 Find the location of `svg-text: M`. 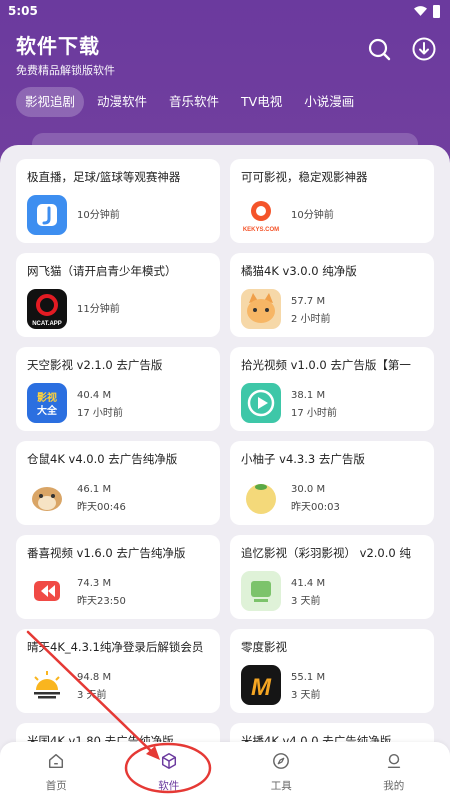

svg-text: M is located at coordinates (261, 687).